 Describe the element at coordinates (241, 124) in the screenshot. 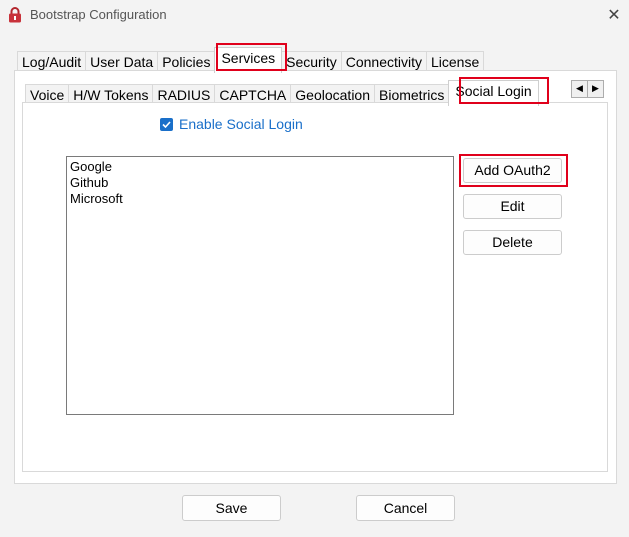

I see `enable-social-login-label: Enable Social Login` at that location.